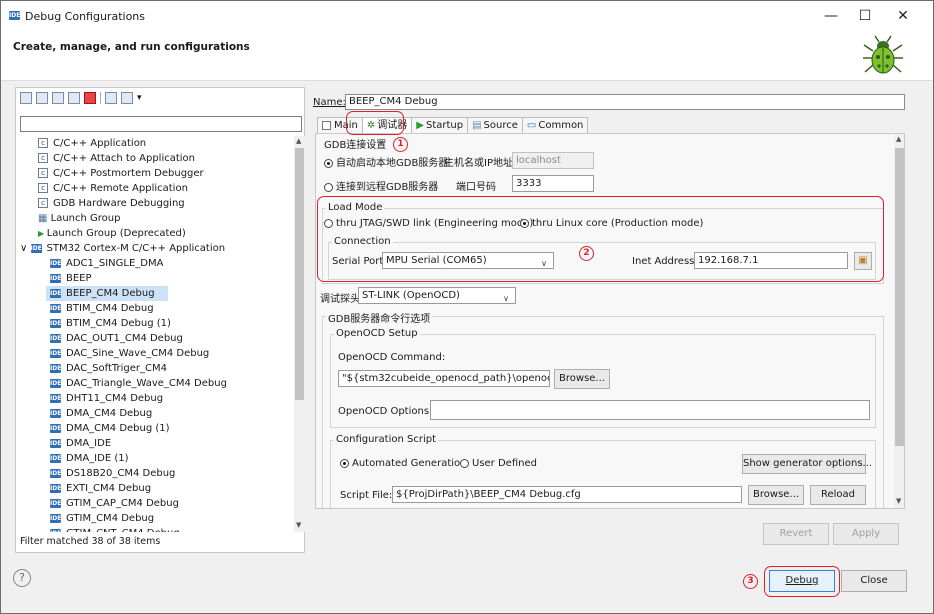 This screenshot has height=614, width=934. What do you see at coordinates (567, 494) in the screenshot?
I see `script-file-field: ${ProjDirPath}\BEEP_CM4 Debug.cfg` at bounding box center [567, 494].